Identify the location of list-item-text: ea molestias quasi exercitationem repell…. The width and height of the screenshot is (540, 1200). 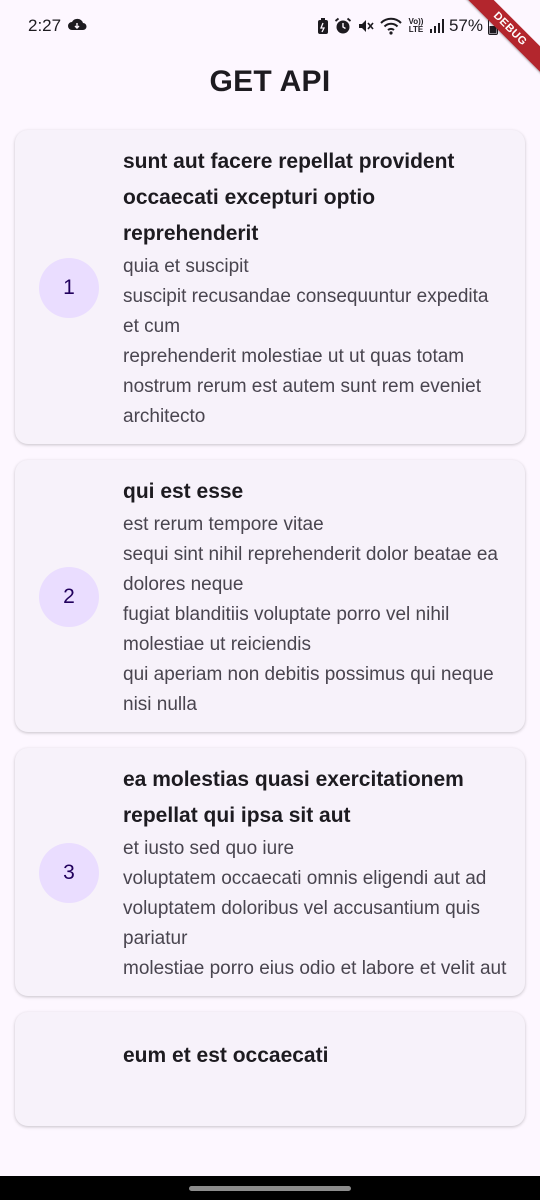
(316, 873).